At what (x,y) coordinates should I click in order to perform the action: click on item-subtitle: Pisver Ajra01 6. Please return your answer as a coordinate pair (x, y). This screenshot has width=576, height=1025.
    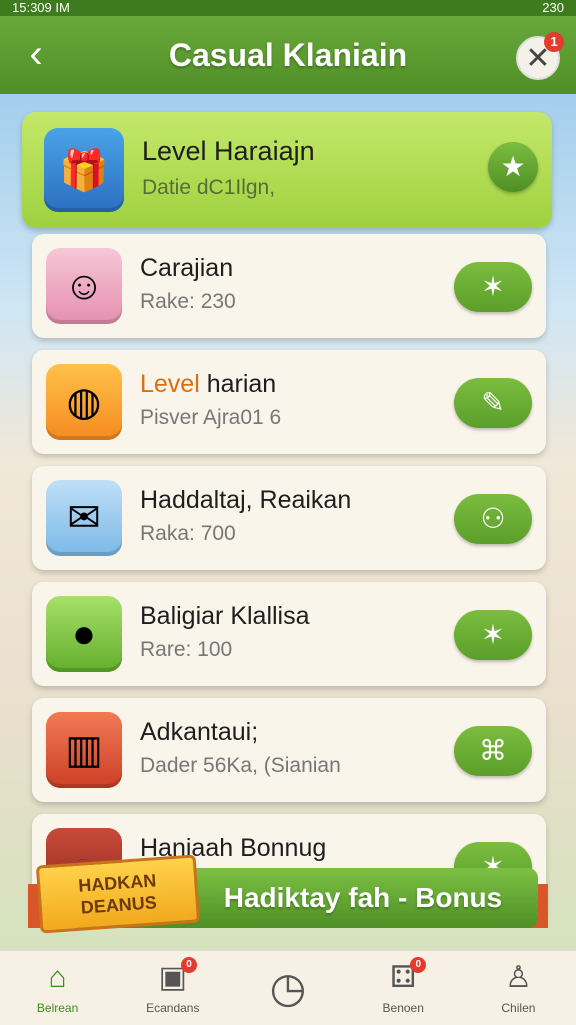
    Looking at the image, I should click on (211, 417).